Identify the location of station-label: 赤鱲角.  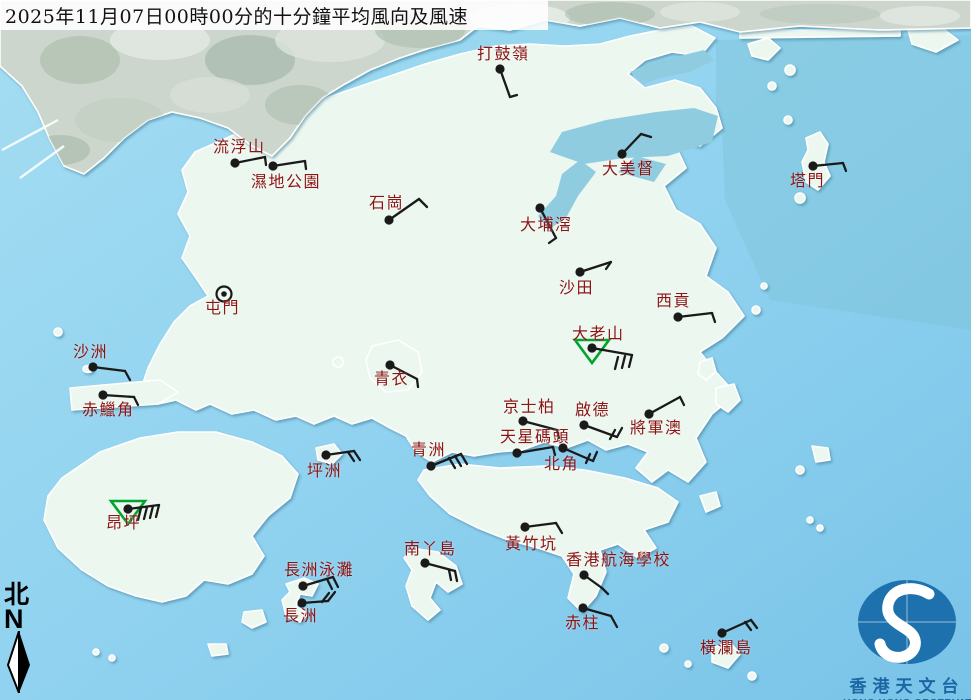
(108, 410).